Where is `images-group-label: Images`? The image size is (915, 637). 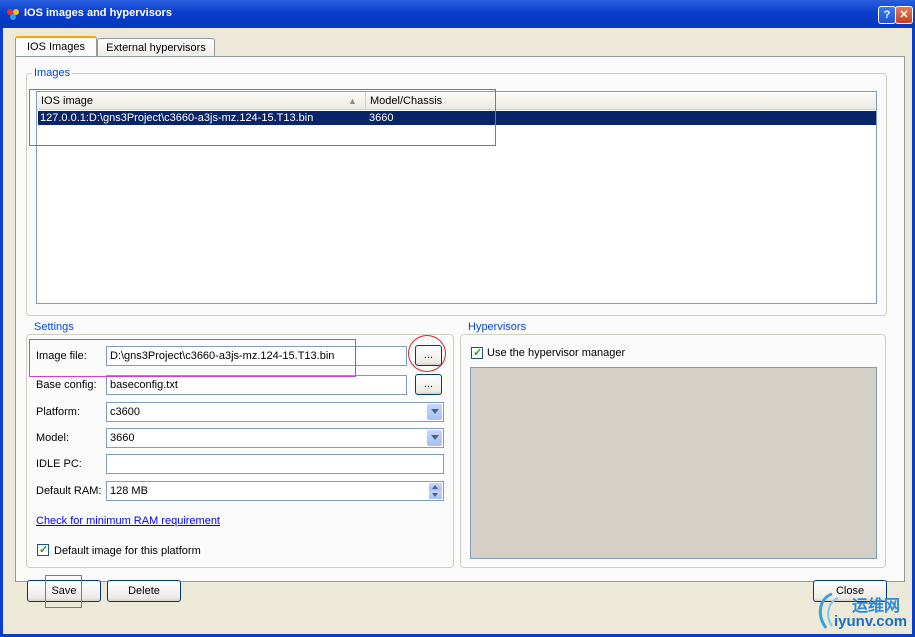 images-group-label: Images is located at coordinates (52, 73).